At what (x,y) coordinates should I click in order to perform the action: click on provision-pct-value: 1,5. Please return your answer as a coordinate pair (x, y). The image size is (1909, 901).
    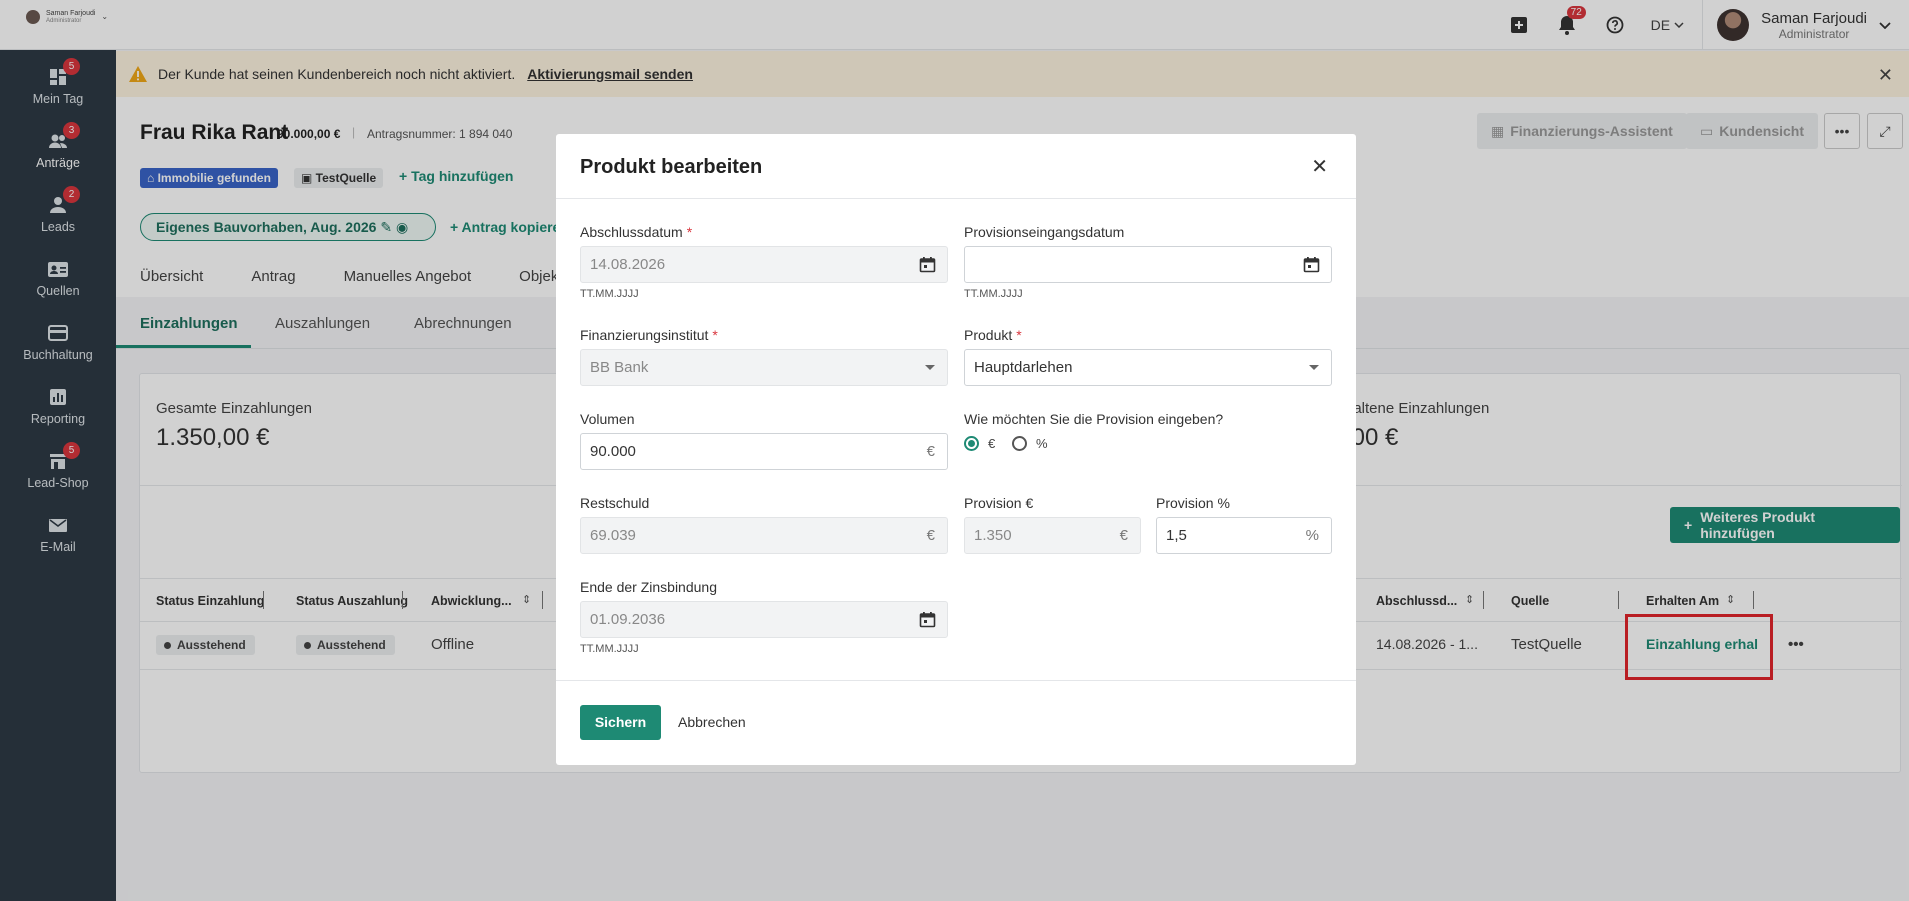
    Looking at the image, I should click on (1176, 535).